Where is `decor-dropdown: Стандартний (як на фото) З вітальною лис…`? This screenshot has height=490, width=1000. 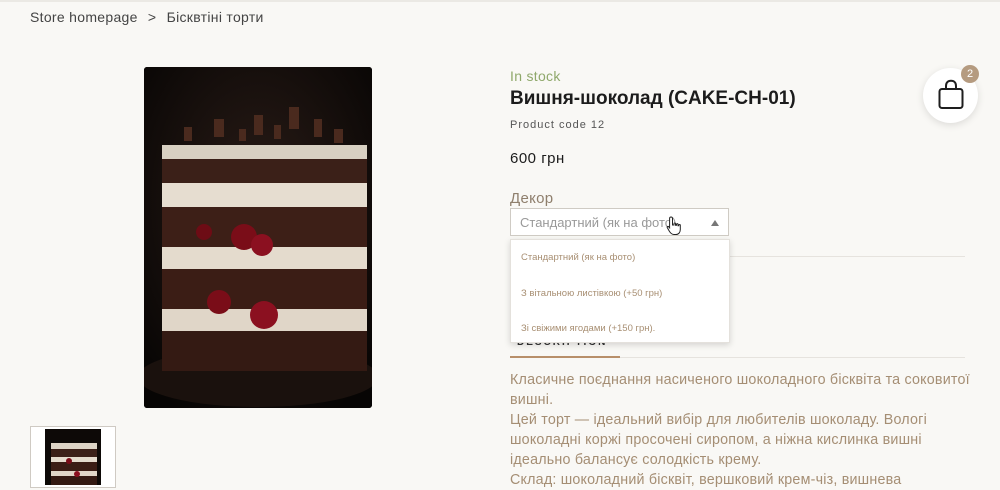 decor-dropdown: Стандартний (як на фото) З вітальною лис… is located at coordinates (620, 291).